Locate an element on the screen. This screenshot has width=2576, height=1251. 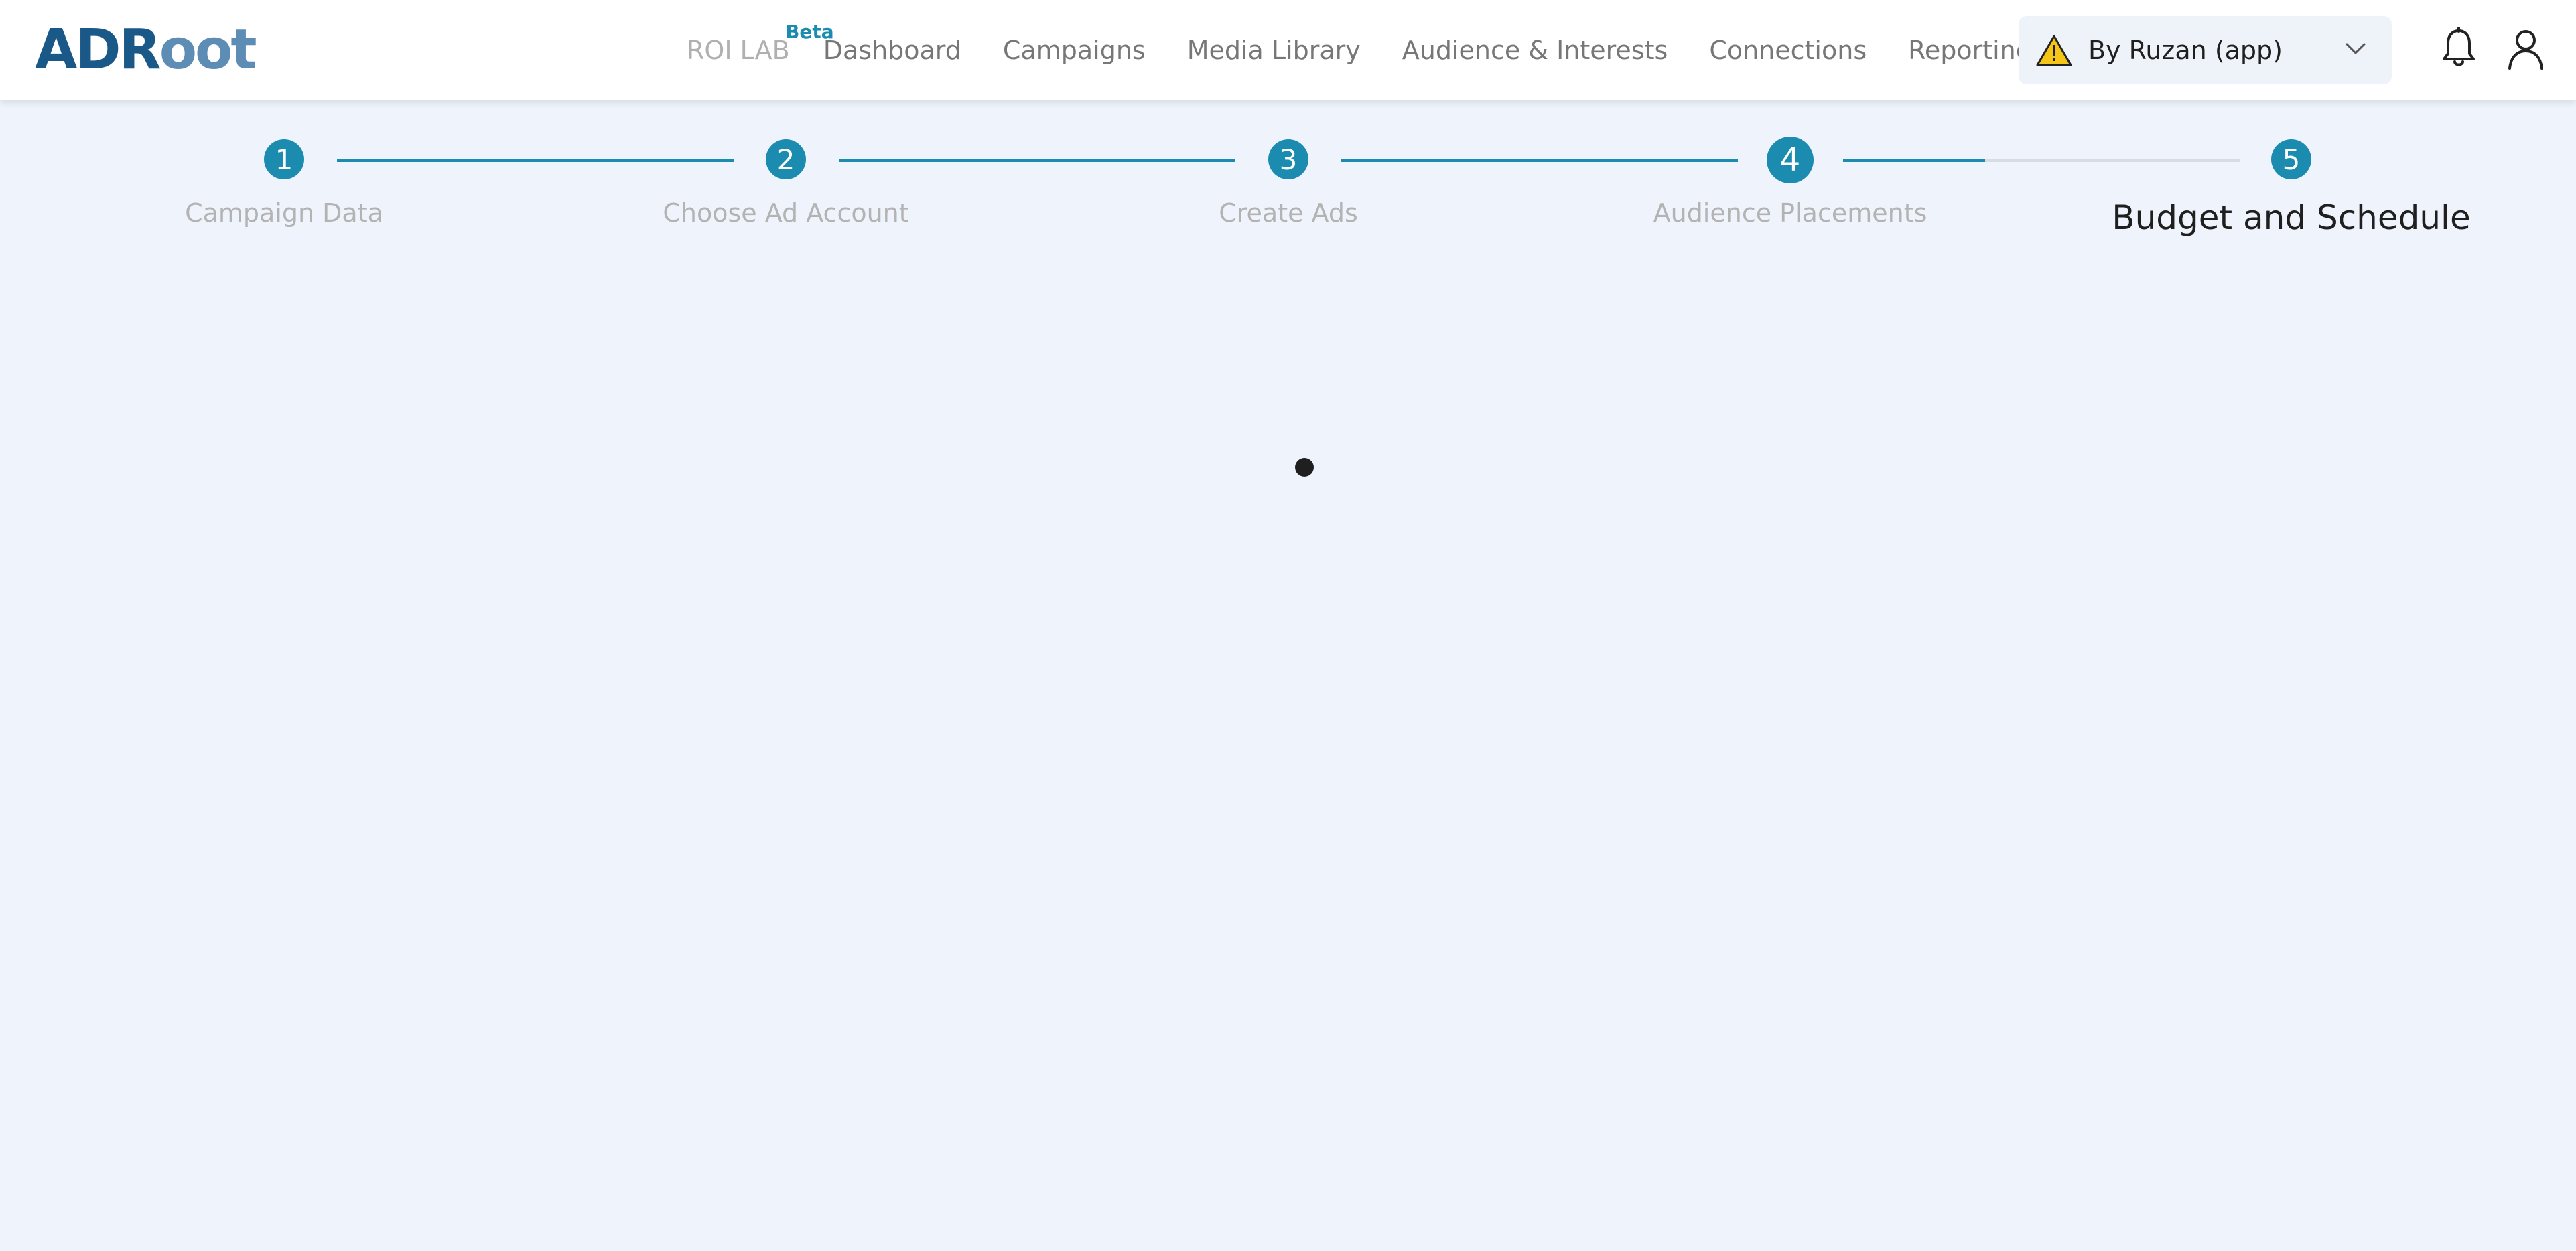
step-4-circle: 4 is located at coordinates (1790, 160).